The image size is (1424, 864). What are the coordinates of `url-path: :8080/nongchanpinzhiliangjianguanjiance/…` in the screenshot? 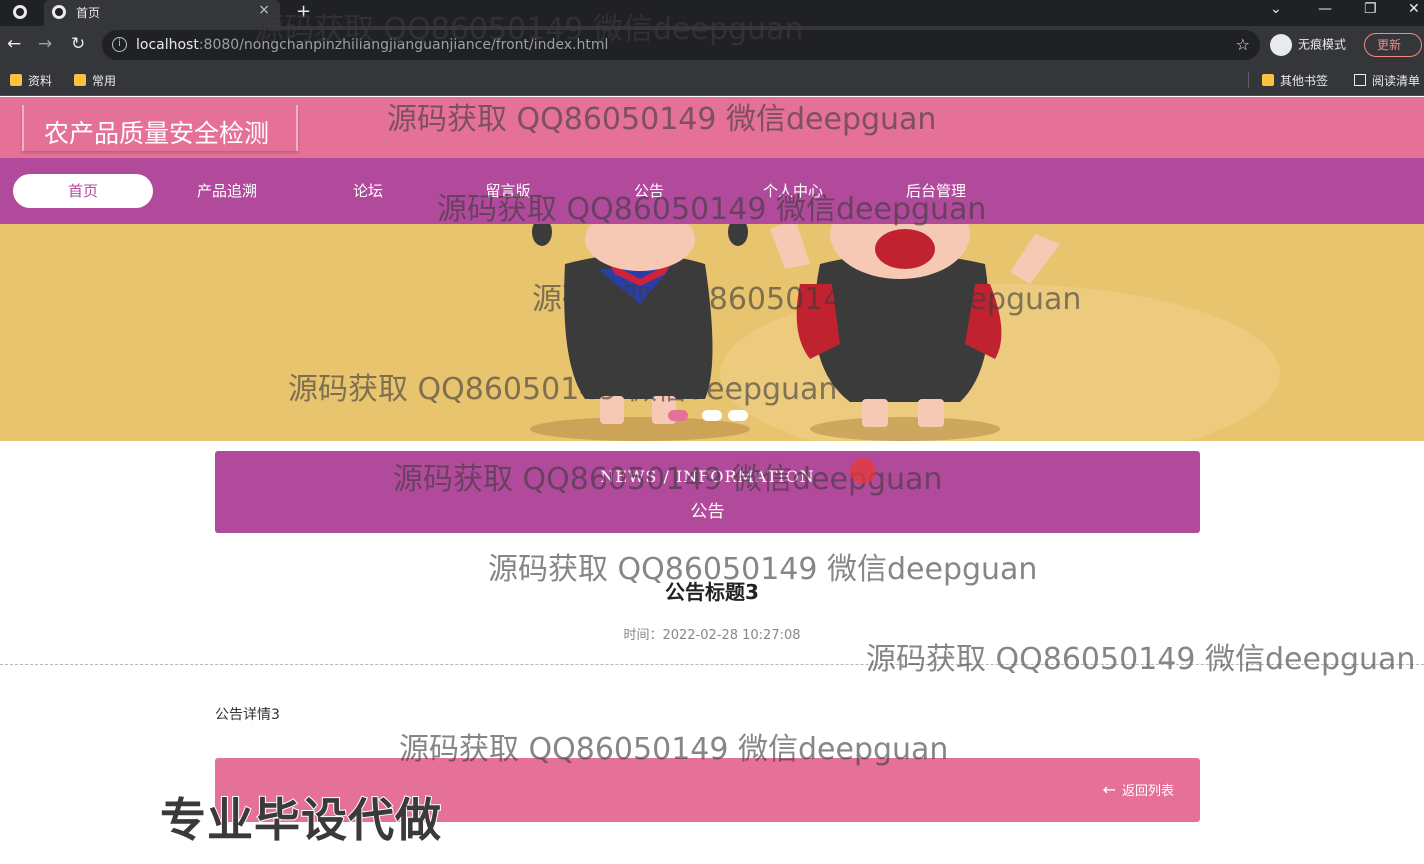 It's located at (403, 45).